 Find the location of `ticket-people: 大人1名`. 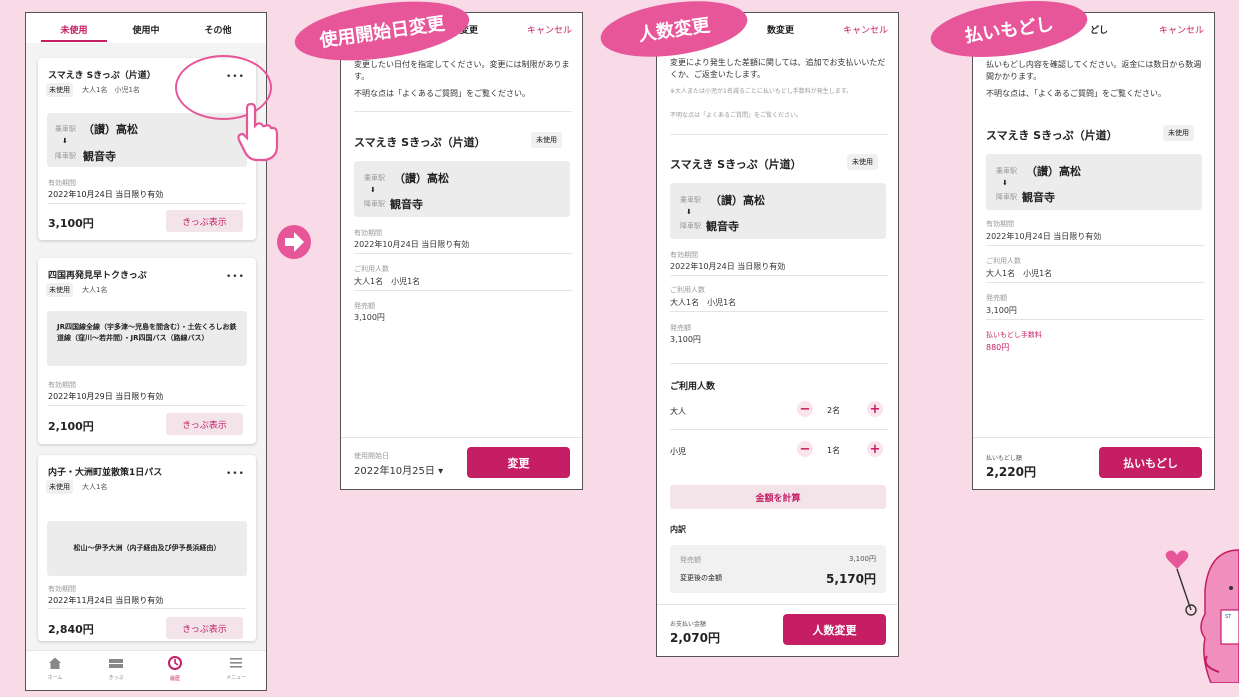

ticket-people: 大人1名 is located at coordinates (95, 290).